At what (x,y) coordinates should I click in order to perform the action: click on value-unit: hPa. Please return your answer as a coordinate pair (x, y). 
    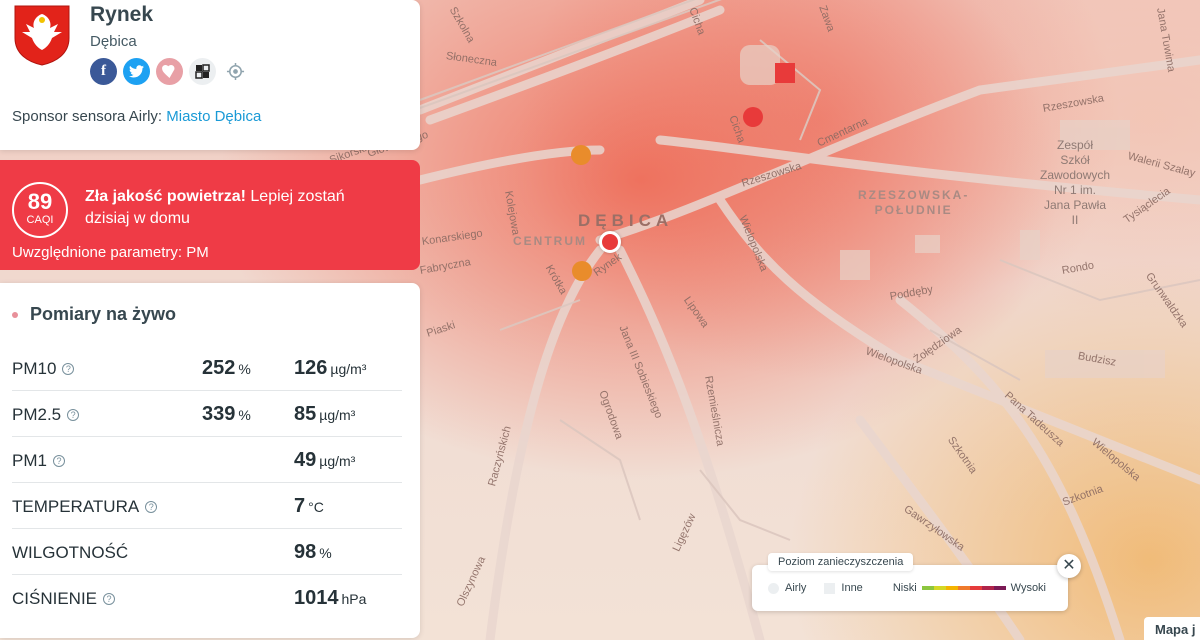
    Looking at the image, I should click on (354, 599).